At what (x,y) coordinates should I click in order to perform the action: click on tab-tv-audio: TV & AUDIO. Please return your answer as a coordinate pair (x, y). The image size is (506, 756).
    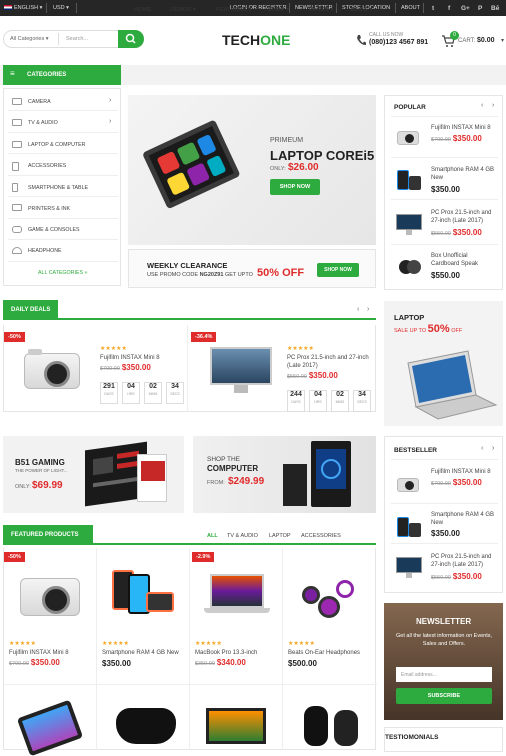
    Looking at the image, I should click on (242, 536).